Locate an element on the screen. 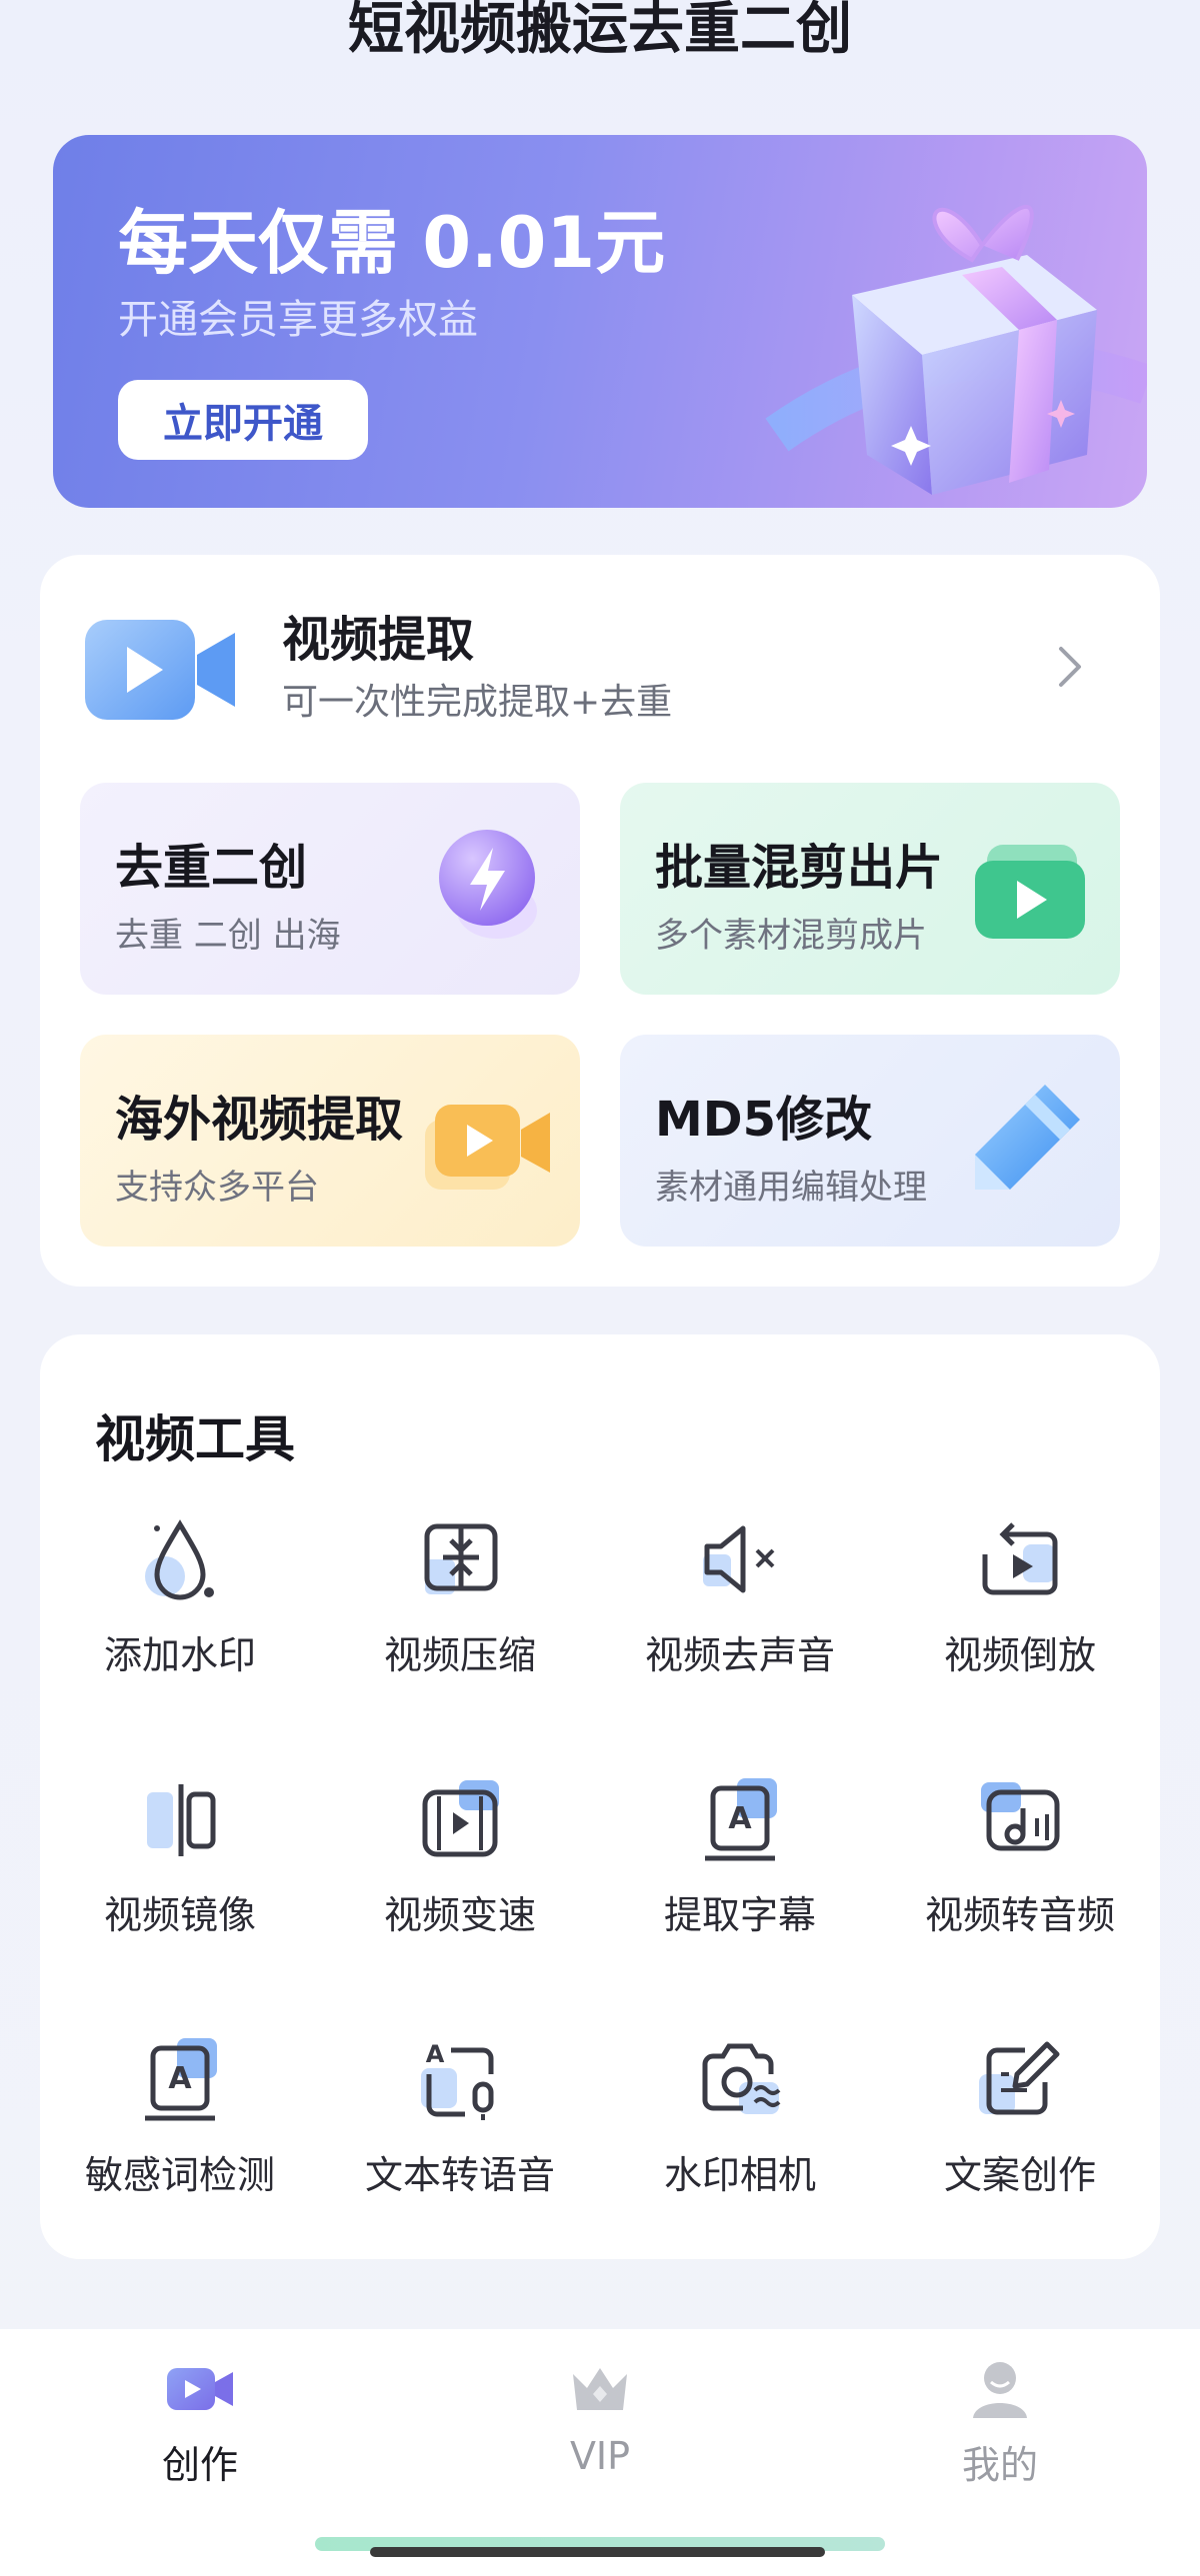 The width and height of the screenshot is (1200, 2576). tile-overseas-extract: 海外视频提取 支持众多平台 is located at coordinates (330, 1141).